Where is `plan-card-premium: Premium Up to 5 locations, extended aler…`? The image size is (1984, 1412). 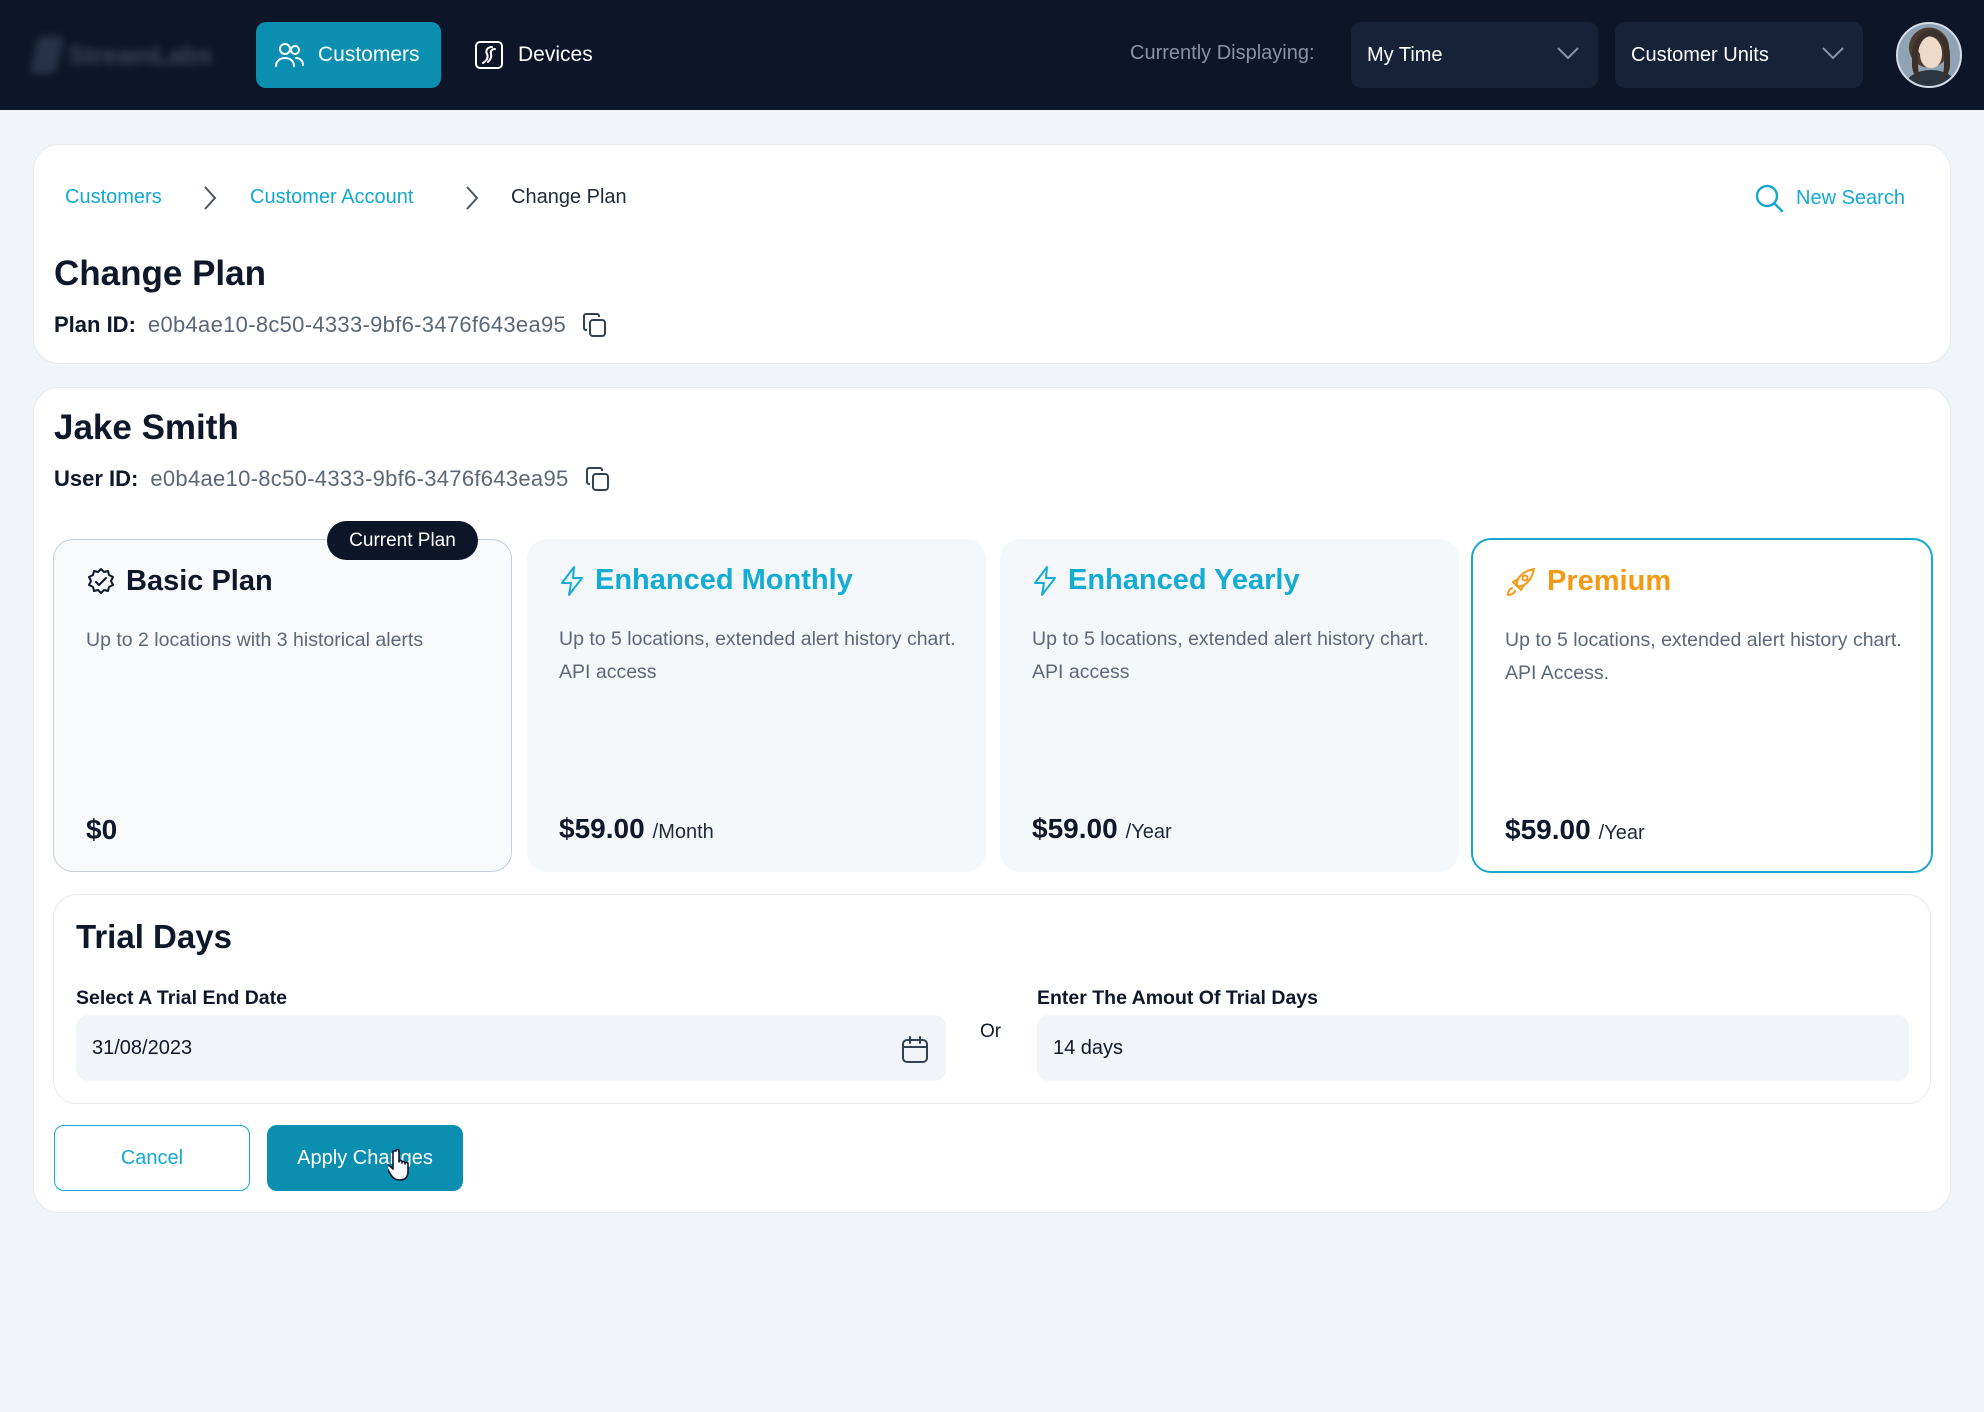 plan-card-premium: Premium Up to 5 locations, extended aler… is located at coordinates (1702, 705).